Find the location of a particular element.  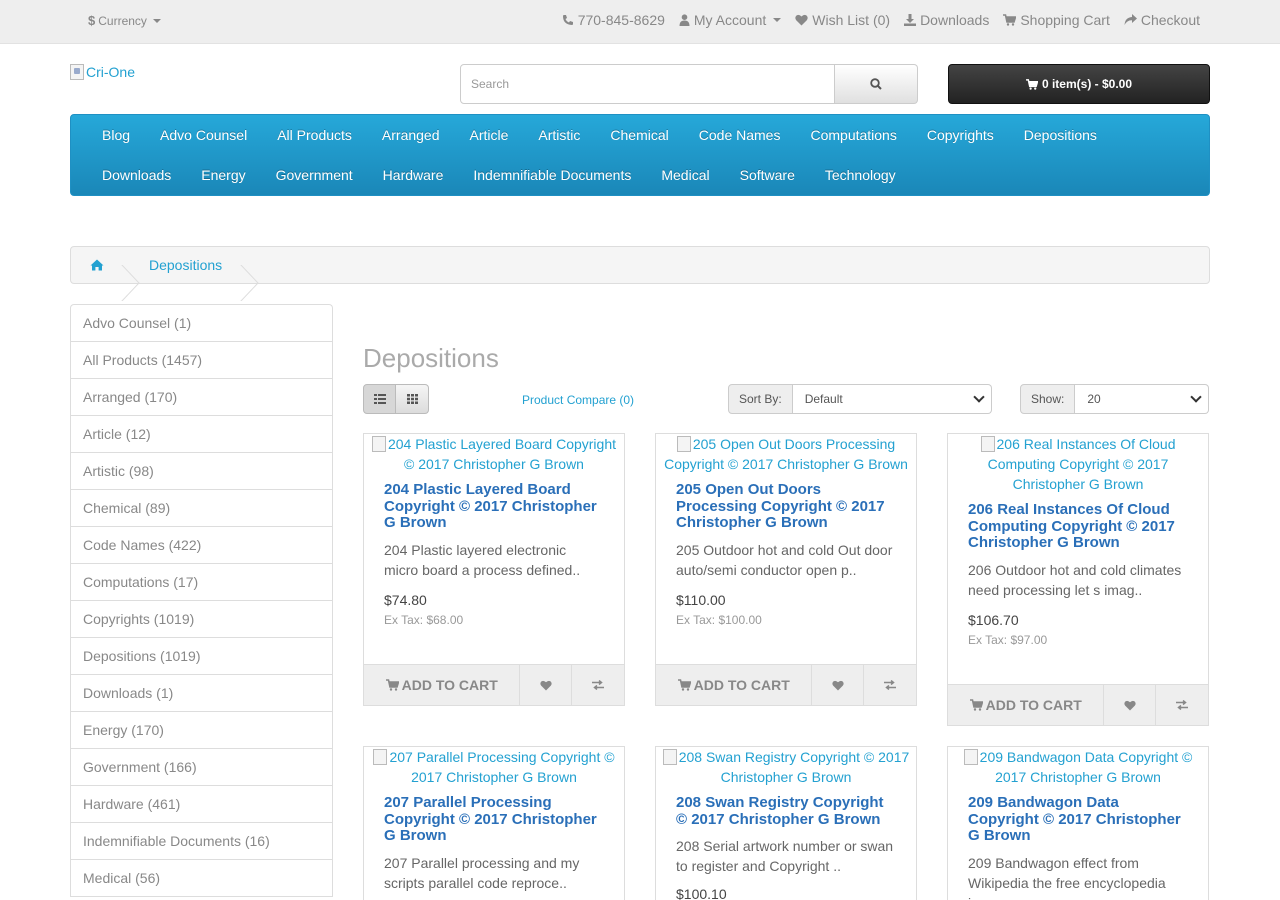

category-hardware: Hardware (461) is located at coordinates (201, 804).